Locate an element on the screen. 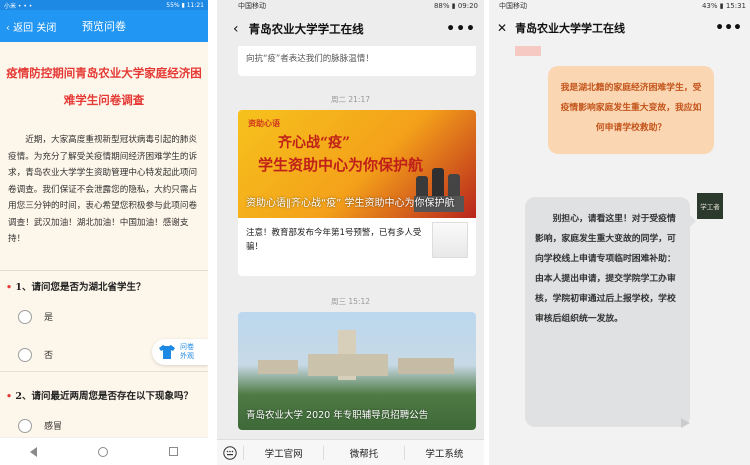 This screenshot has width=750, height=465. back-nav-icon is located at coordinates (34, 451).